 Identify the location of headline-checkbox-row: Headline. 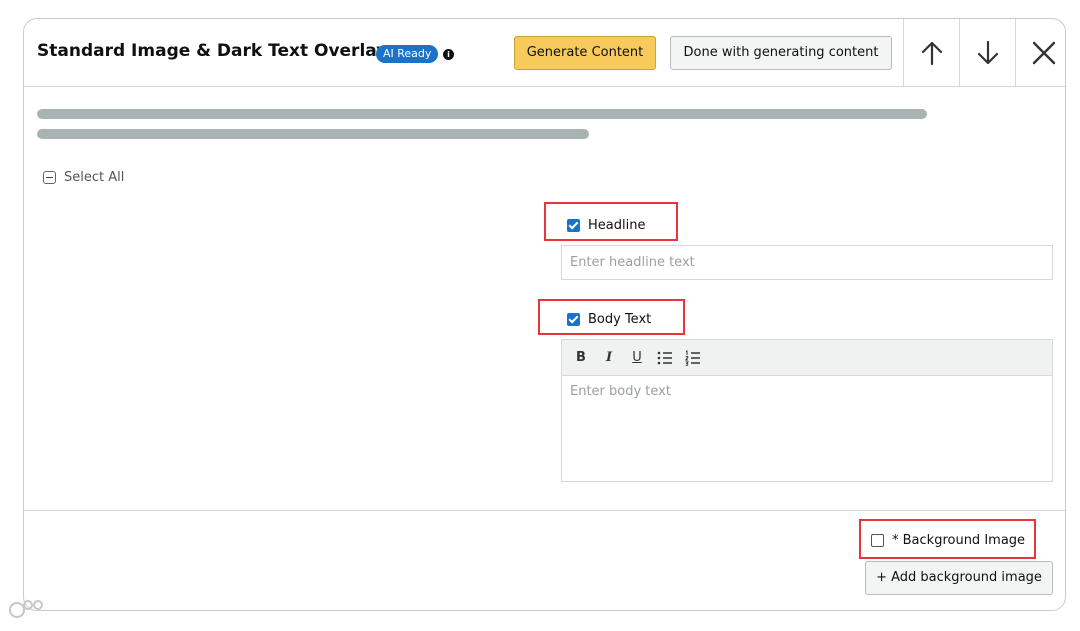
(606, 225).